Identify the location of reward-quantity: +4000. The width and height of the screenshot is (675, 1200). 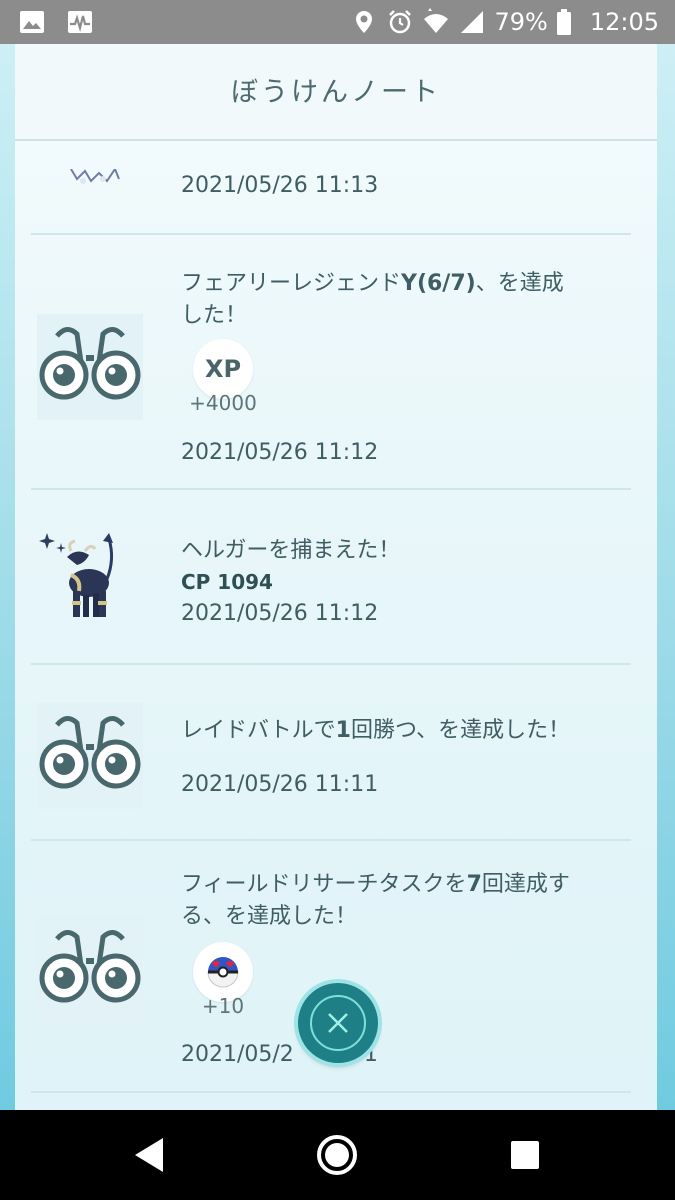
(223, 403).